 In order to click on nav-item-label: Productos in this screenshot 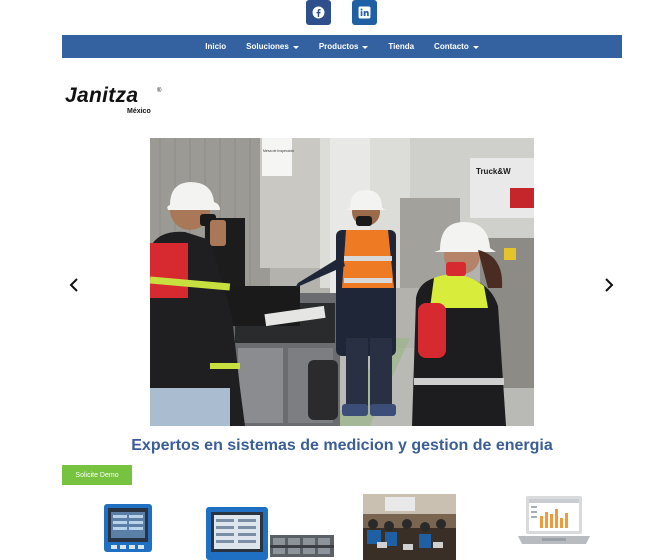, I will do `click(338, 46)`.